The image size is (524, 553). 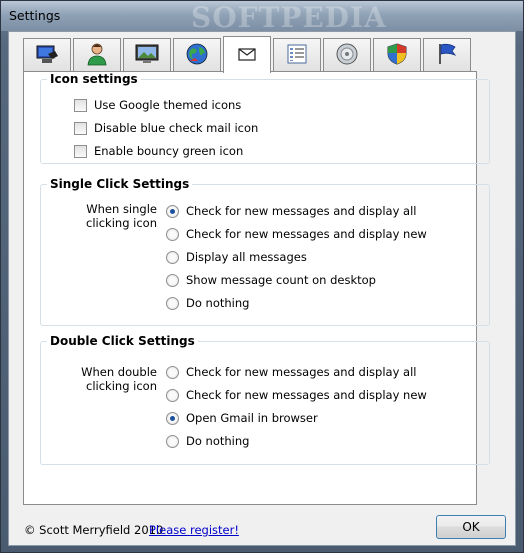 I want to click on tab-computer, so click(x=47, y=54).